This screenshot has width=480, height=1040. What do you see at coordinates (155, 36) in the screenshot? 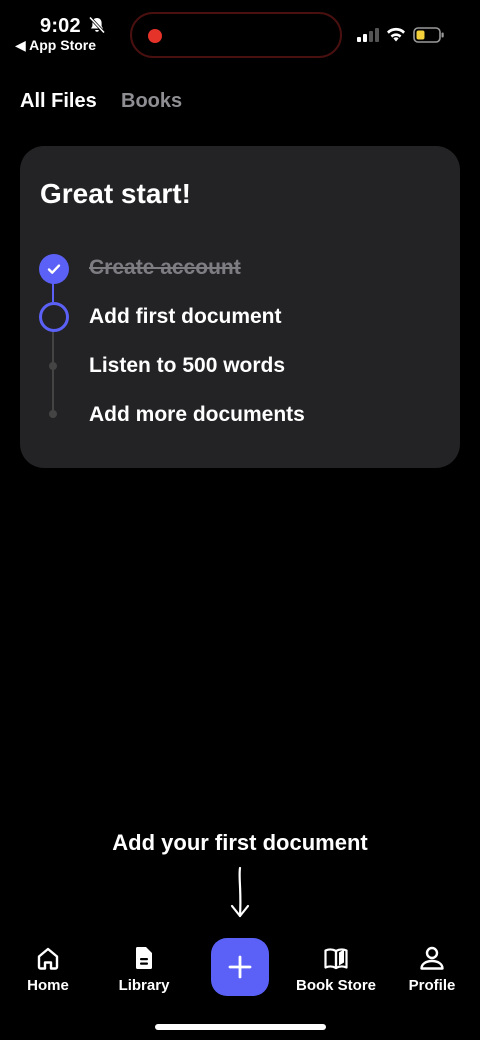
I see `recording-indicator` at bounding box center [155, 36].